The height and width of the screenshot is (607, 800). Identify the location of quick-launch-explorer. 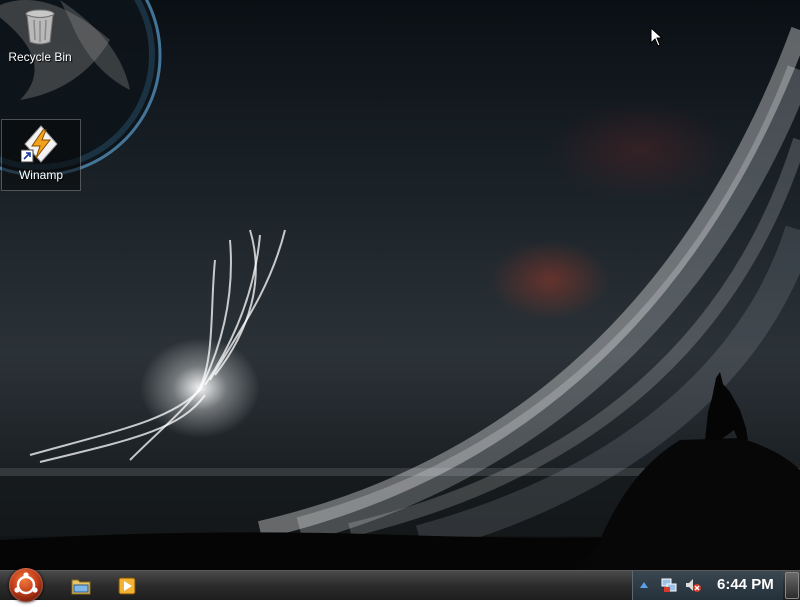
(81, 586).